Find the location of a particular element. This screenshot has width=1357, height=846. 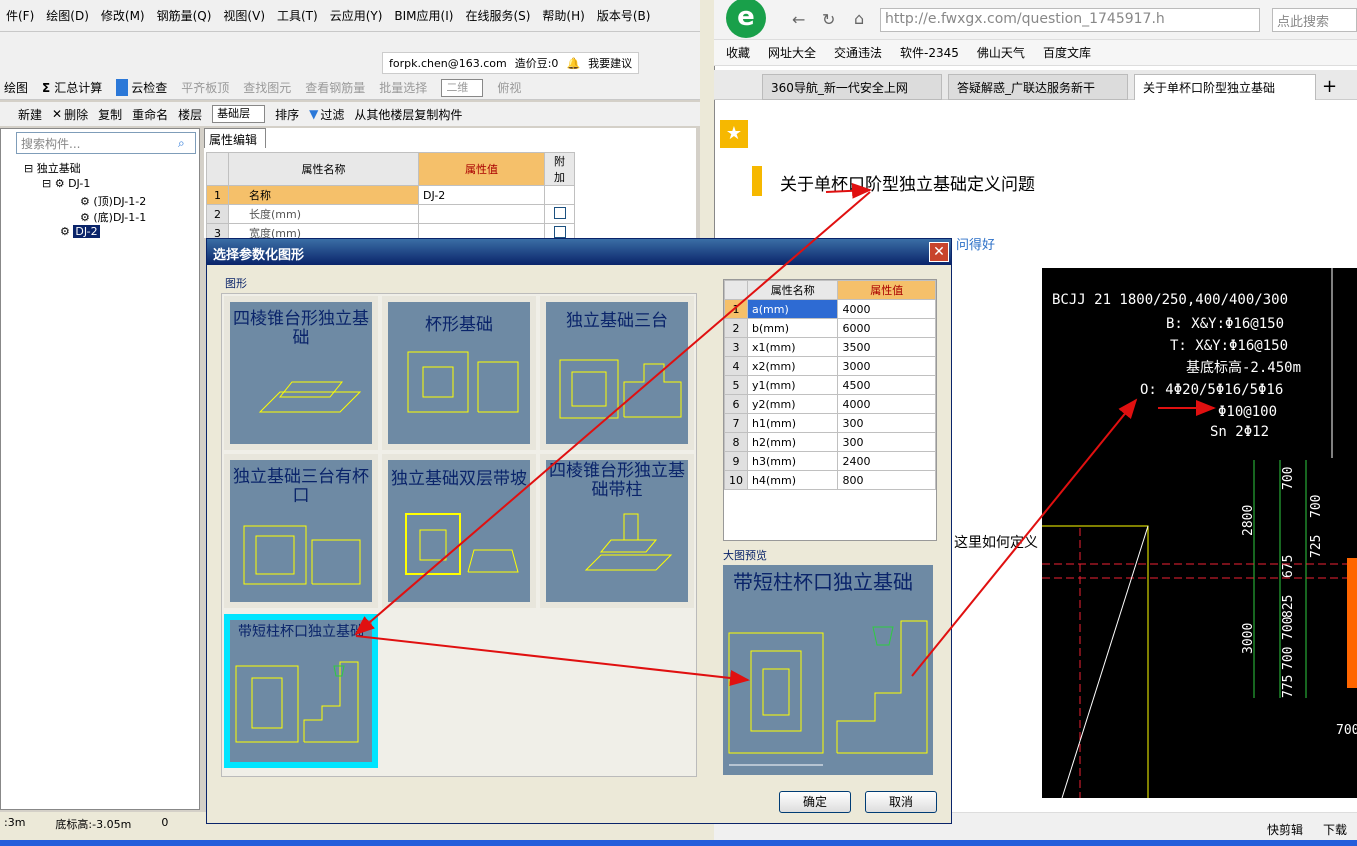

tree-dj2: ⚙ DJ-2 is located at coordinates (80, 231).